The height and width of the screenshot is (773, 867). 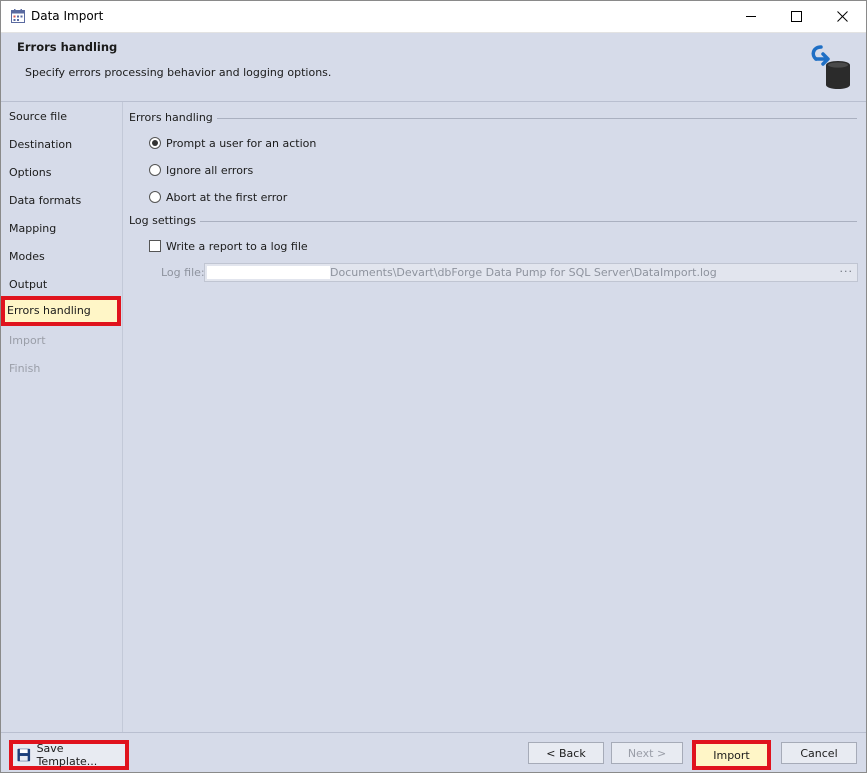 What do you see at coordinates (210, 170) in the screenshot?
I see `ignore-errors-label: Ignore all errors` at bounding box center [210, 170].